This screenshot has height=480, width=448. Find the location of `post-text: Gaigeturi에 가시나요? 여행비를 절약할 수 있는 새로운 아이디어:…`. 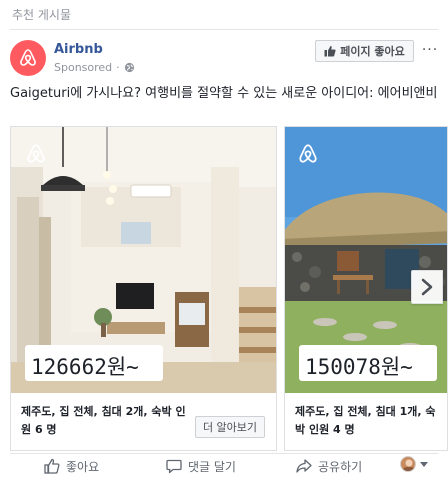

post-text: Gaigeturi에 가시나요? 여행비를 절약할 수 있는 새로운 아이디어:… is located at coordinates (224, 93).